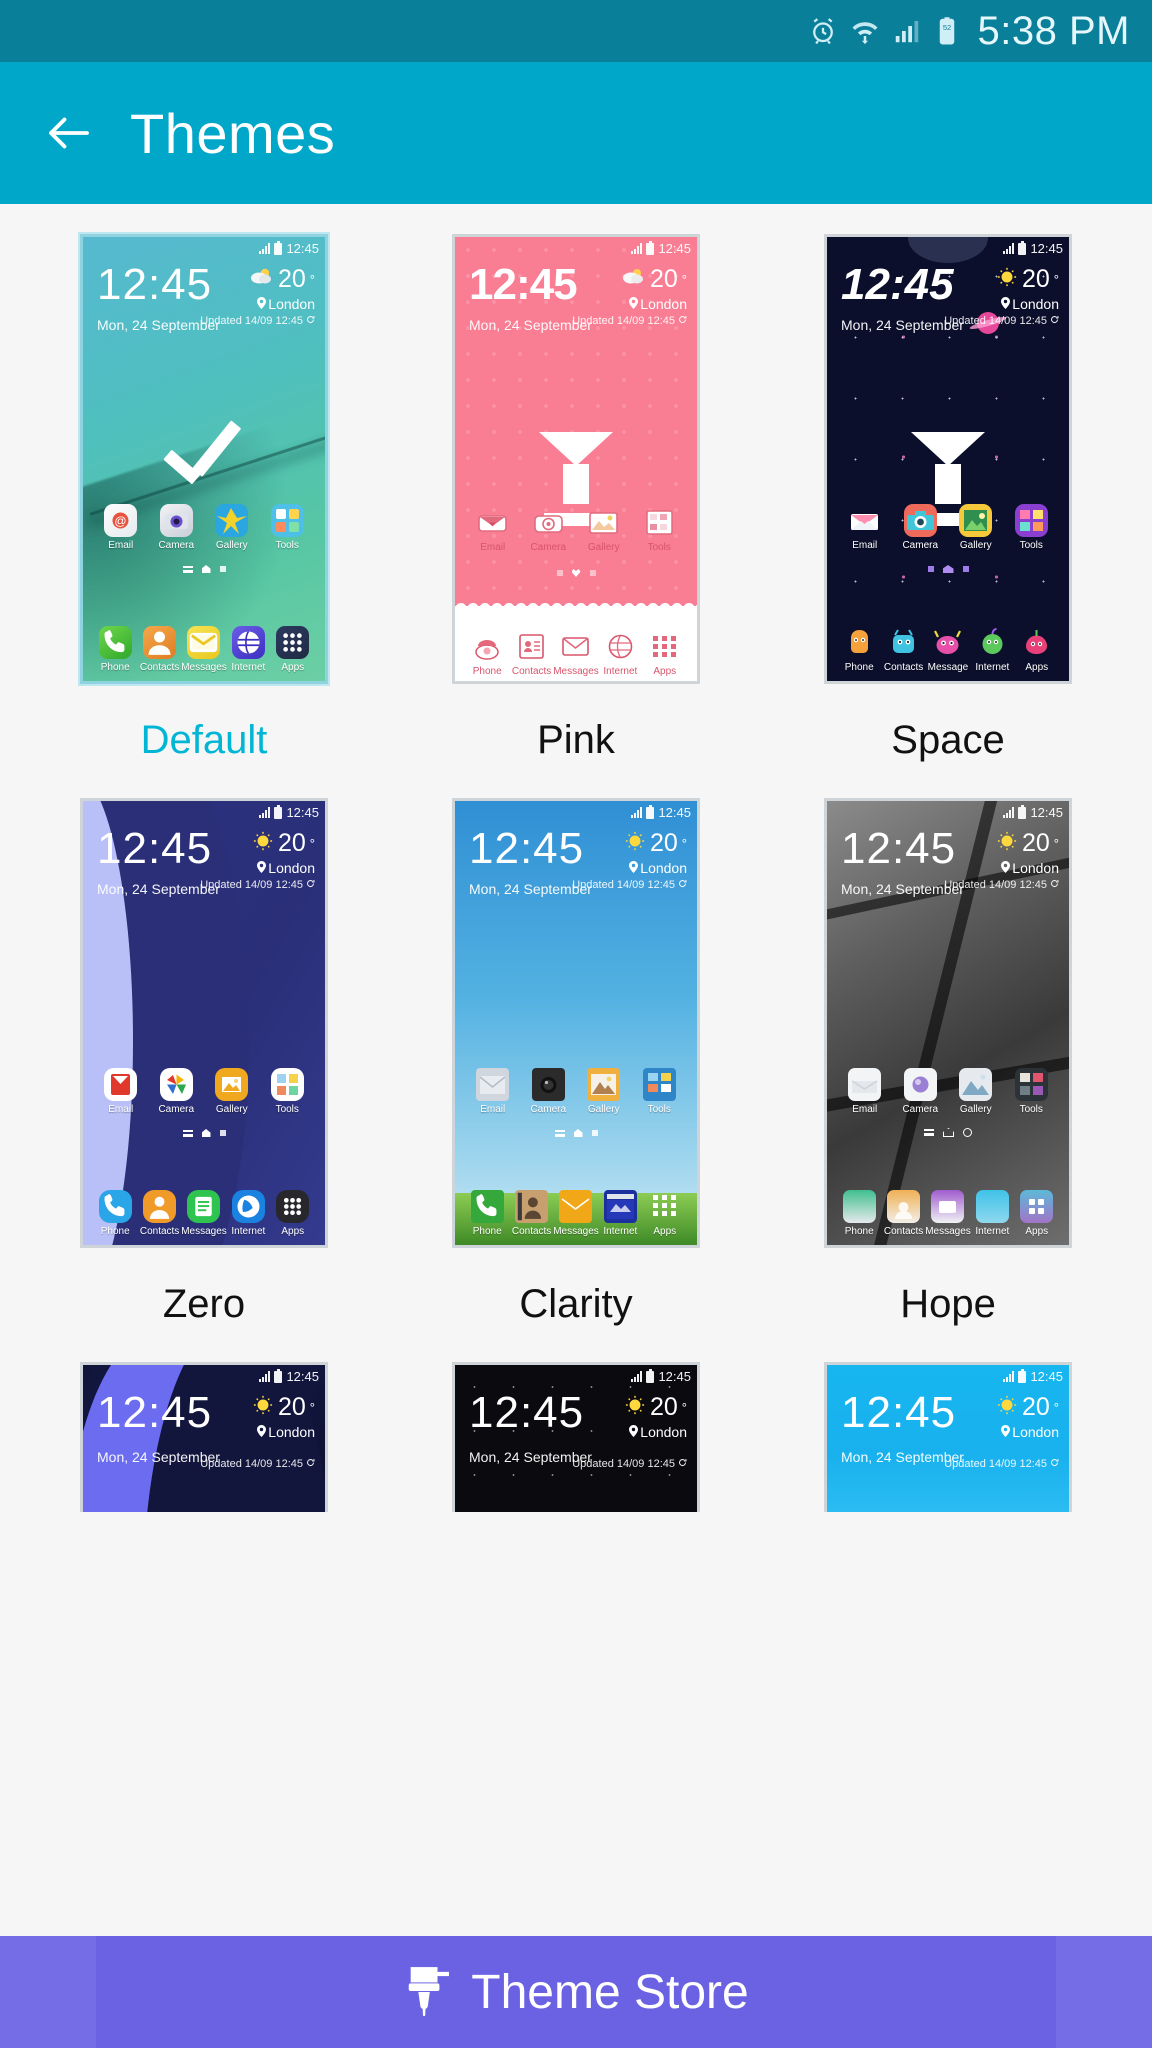 The image size is (1152, 2048). What do you see at coordinates (992, 642) in the screenshot?
I see `internet-monster-icon` at bounding box center [992, 642].